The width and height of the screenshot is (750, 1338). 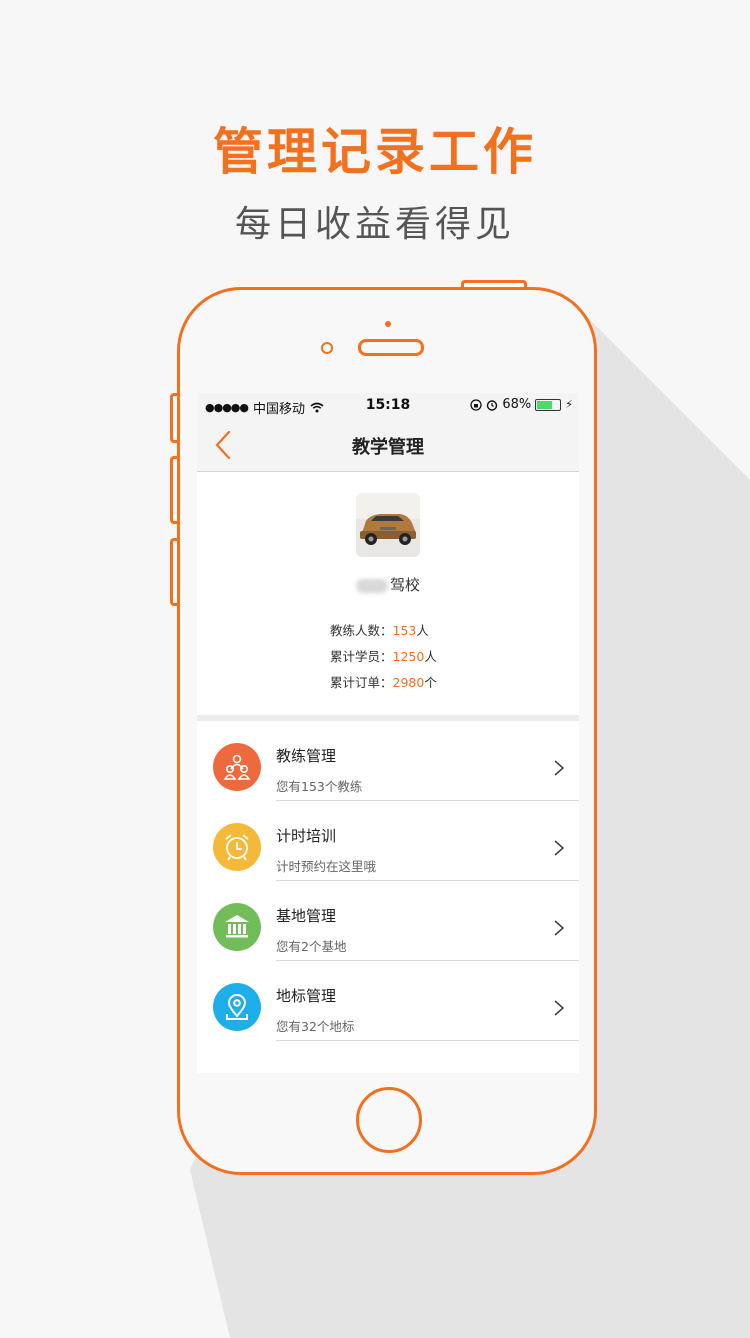 What do you see at coordinates (388, 596) in the screenshot?
I see `school-profile: 驾校 教练人数：153人 累计学员：1250人 累计订单：2980个` at bounding box center [388, 596].